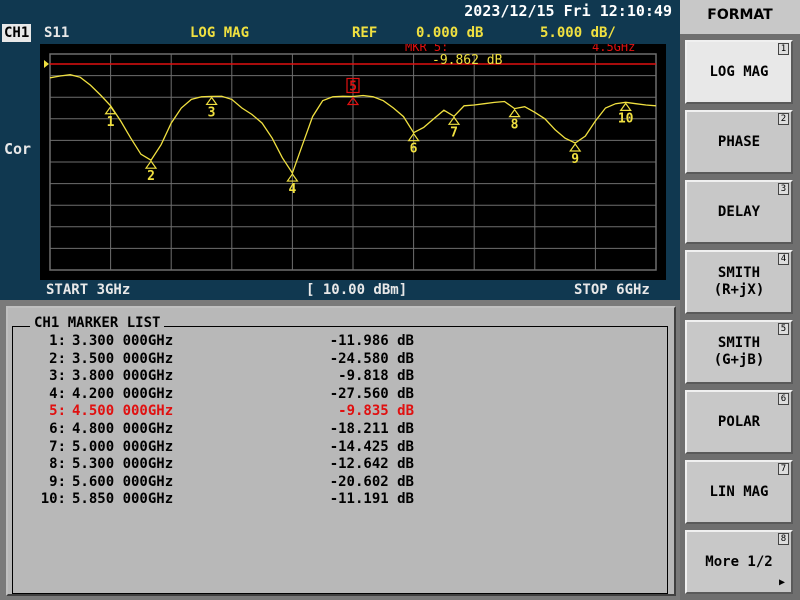 The width and height of the screenshot is (800, 600). What do you see at coordinates (57, 341) in the screenshot?
I see `marker-number: 1:` at bounding box center [57, 341].